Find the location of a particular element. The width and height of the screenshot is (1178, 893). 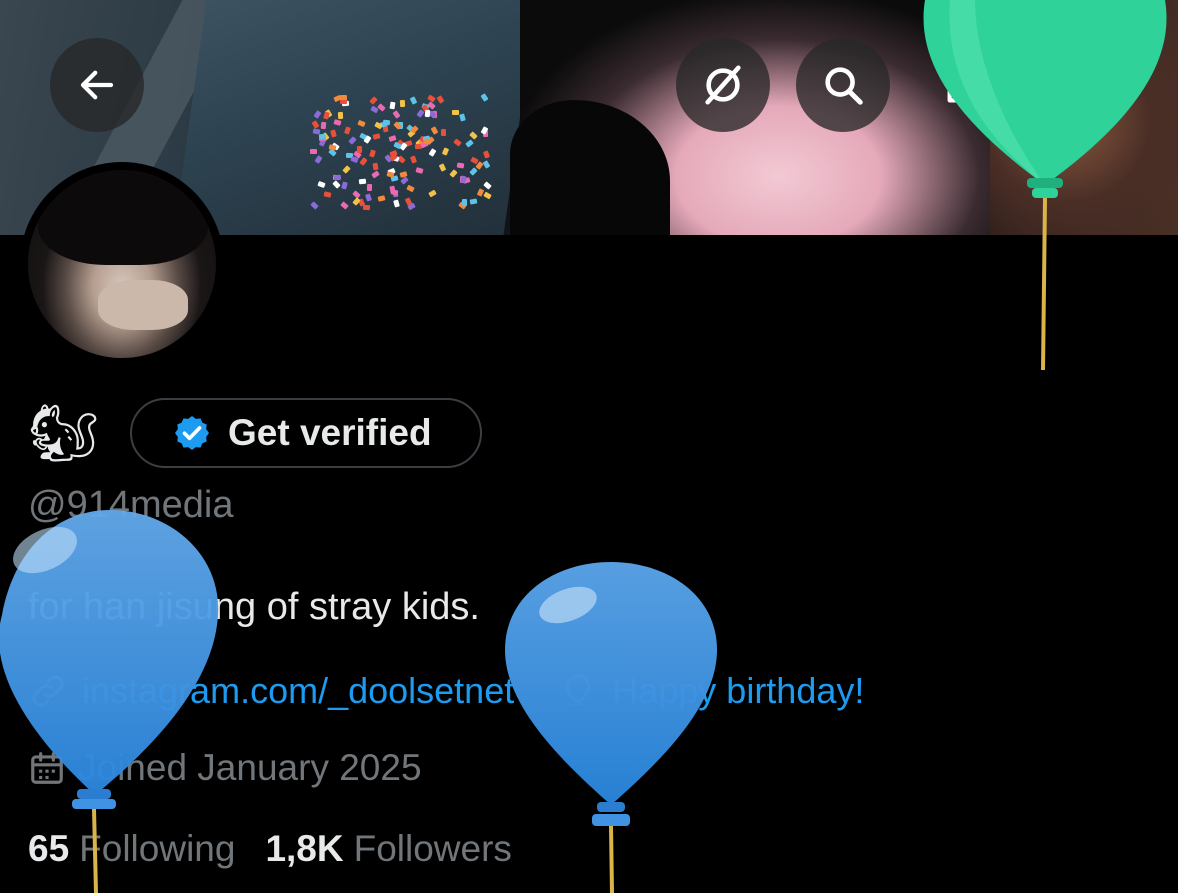

display-name-emoji: 🐿 is located at coordinates (64, 432).